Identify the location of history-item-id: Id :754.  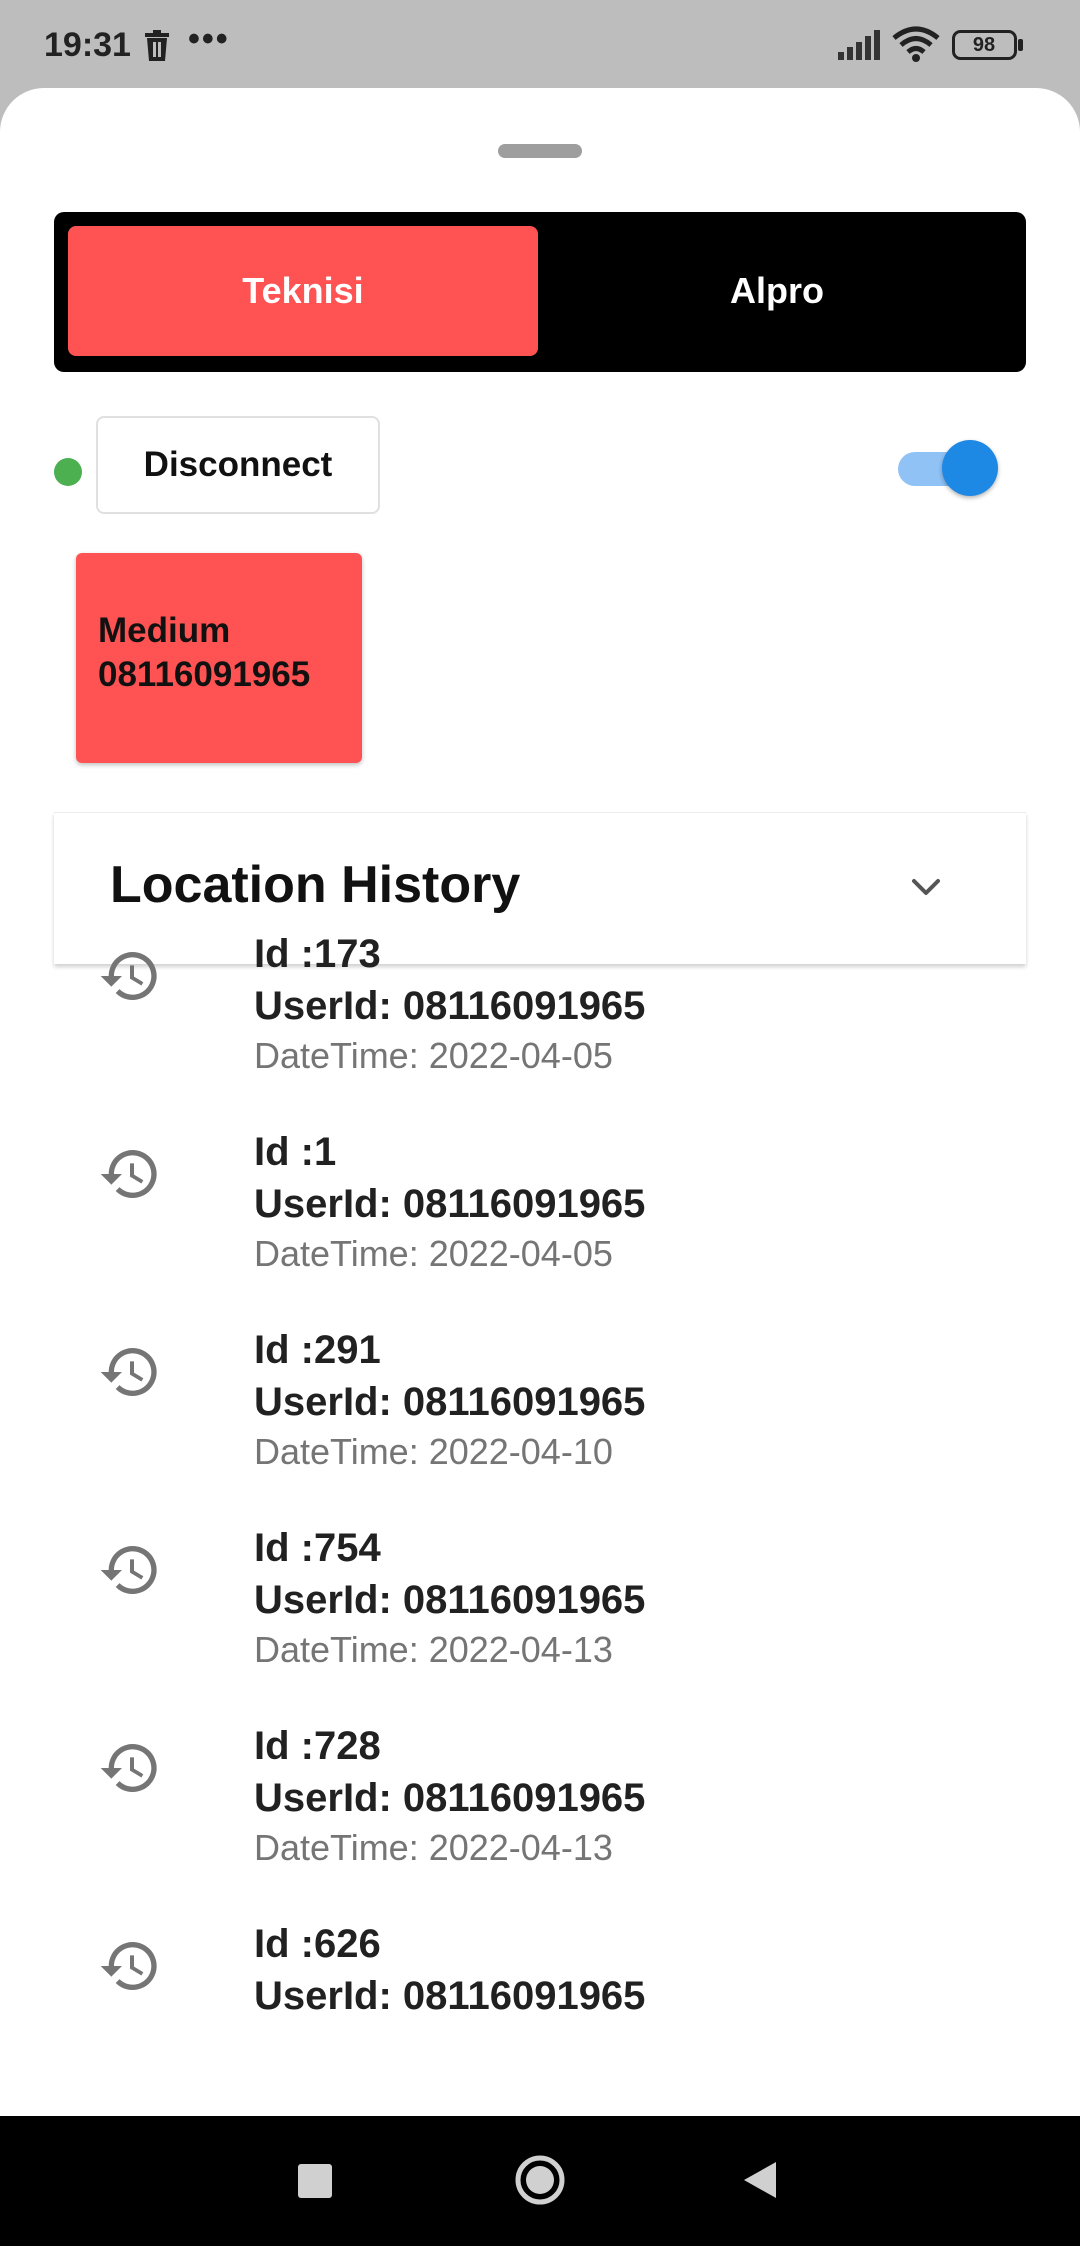
(317, 1548).